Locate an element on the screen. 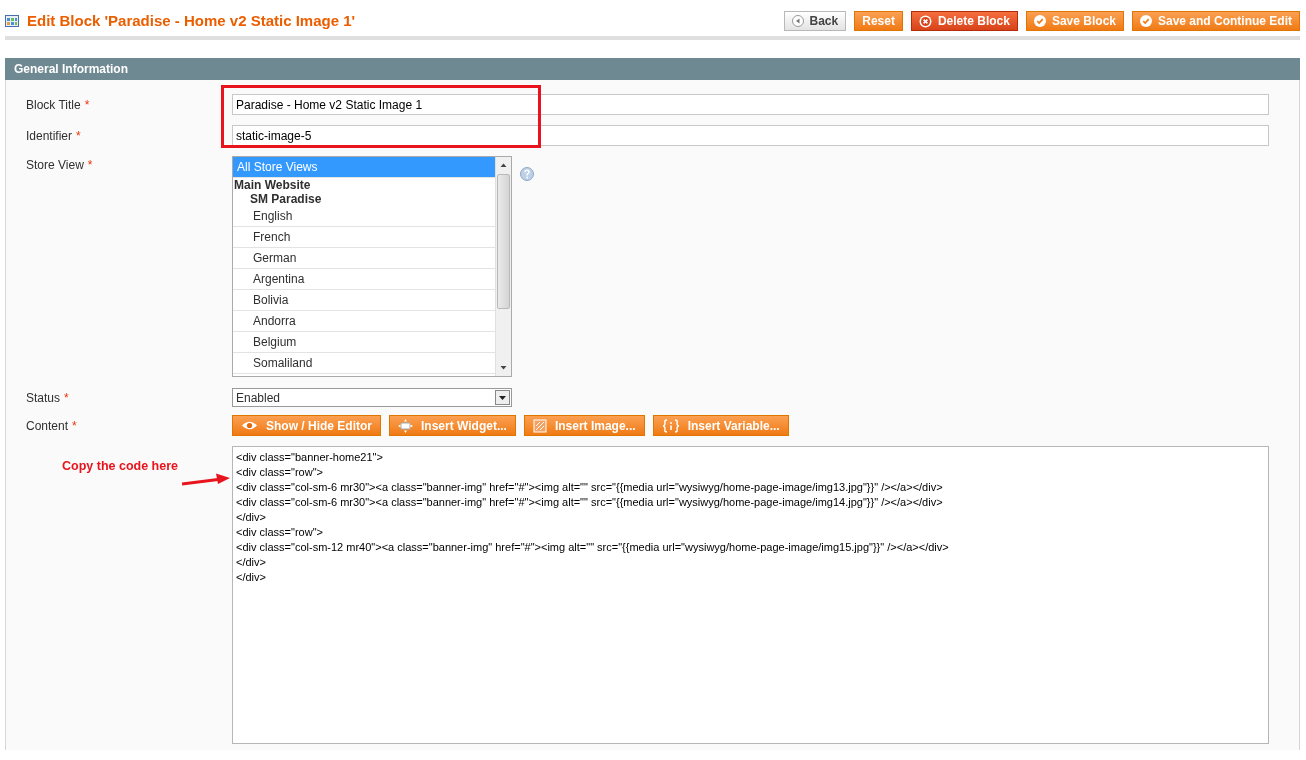  back-button: Back is located at coordinates (815, 21).